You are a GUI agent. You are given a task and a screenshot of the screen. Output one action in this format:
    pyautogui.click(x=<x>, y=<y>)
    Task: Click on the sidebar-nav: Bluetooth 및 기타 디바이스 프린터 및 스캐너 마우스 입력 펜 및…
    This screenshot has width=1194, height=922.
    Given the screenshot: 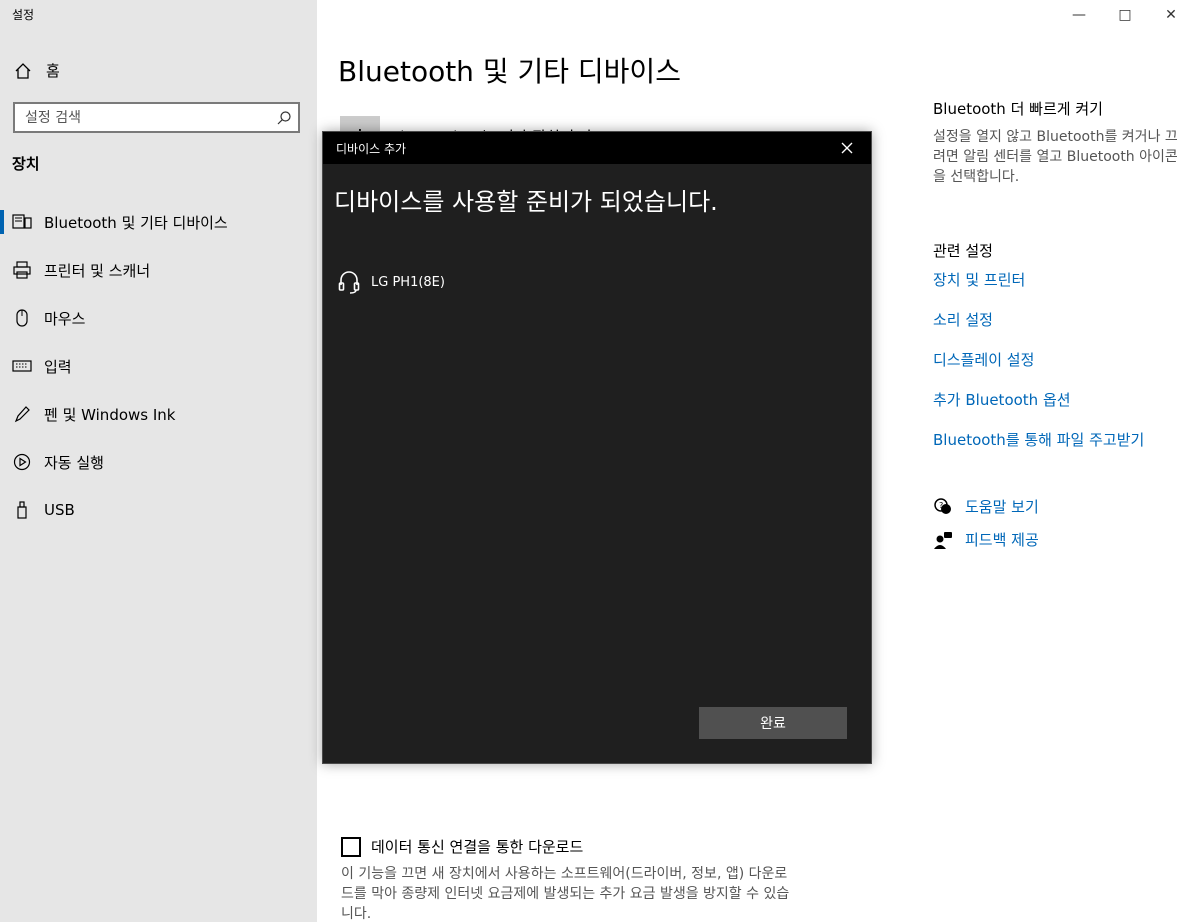 What is the action you would take?
    pyautogui.click(x=158, y=366)
    